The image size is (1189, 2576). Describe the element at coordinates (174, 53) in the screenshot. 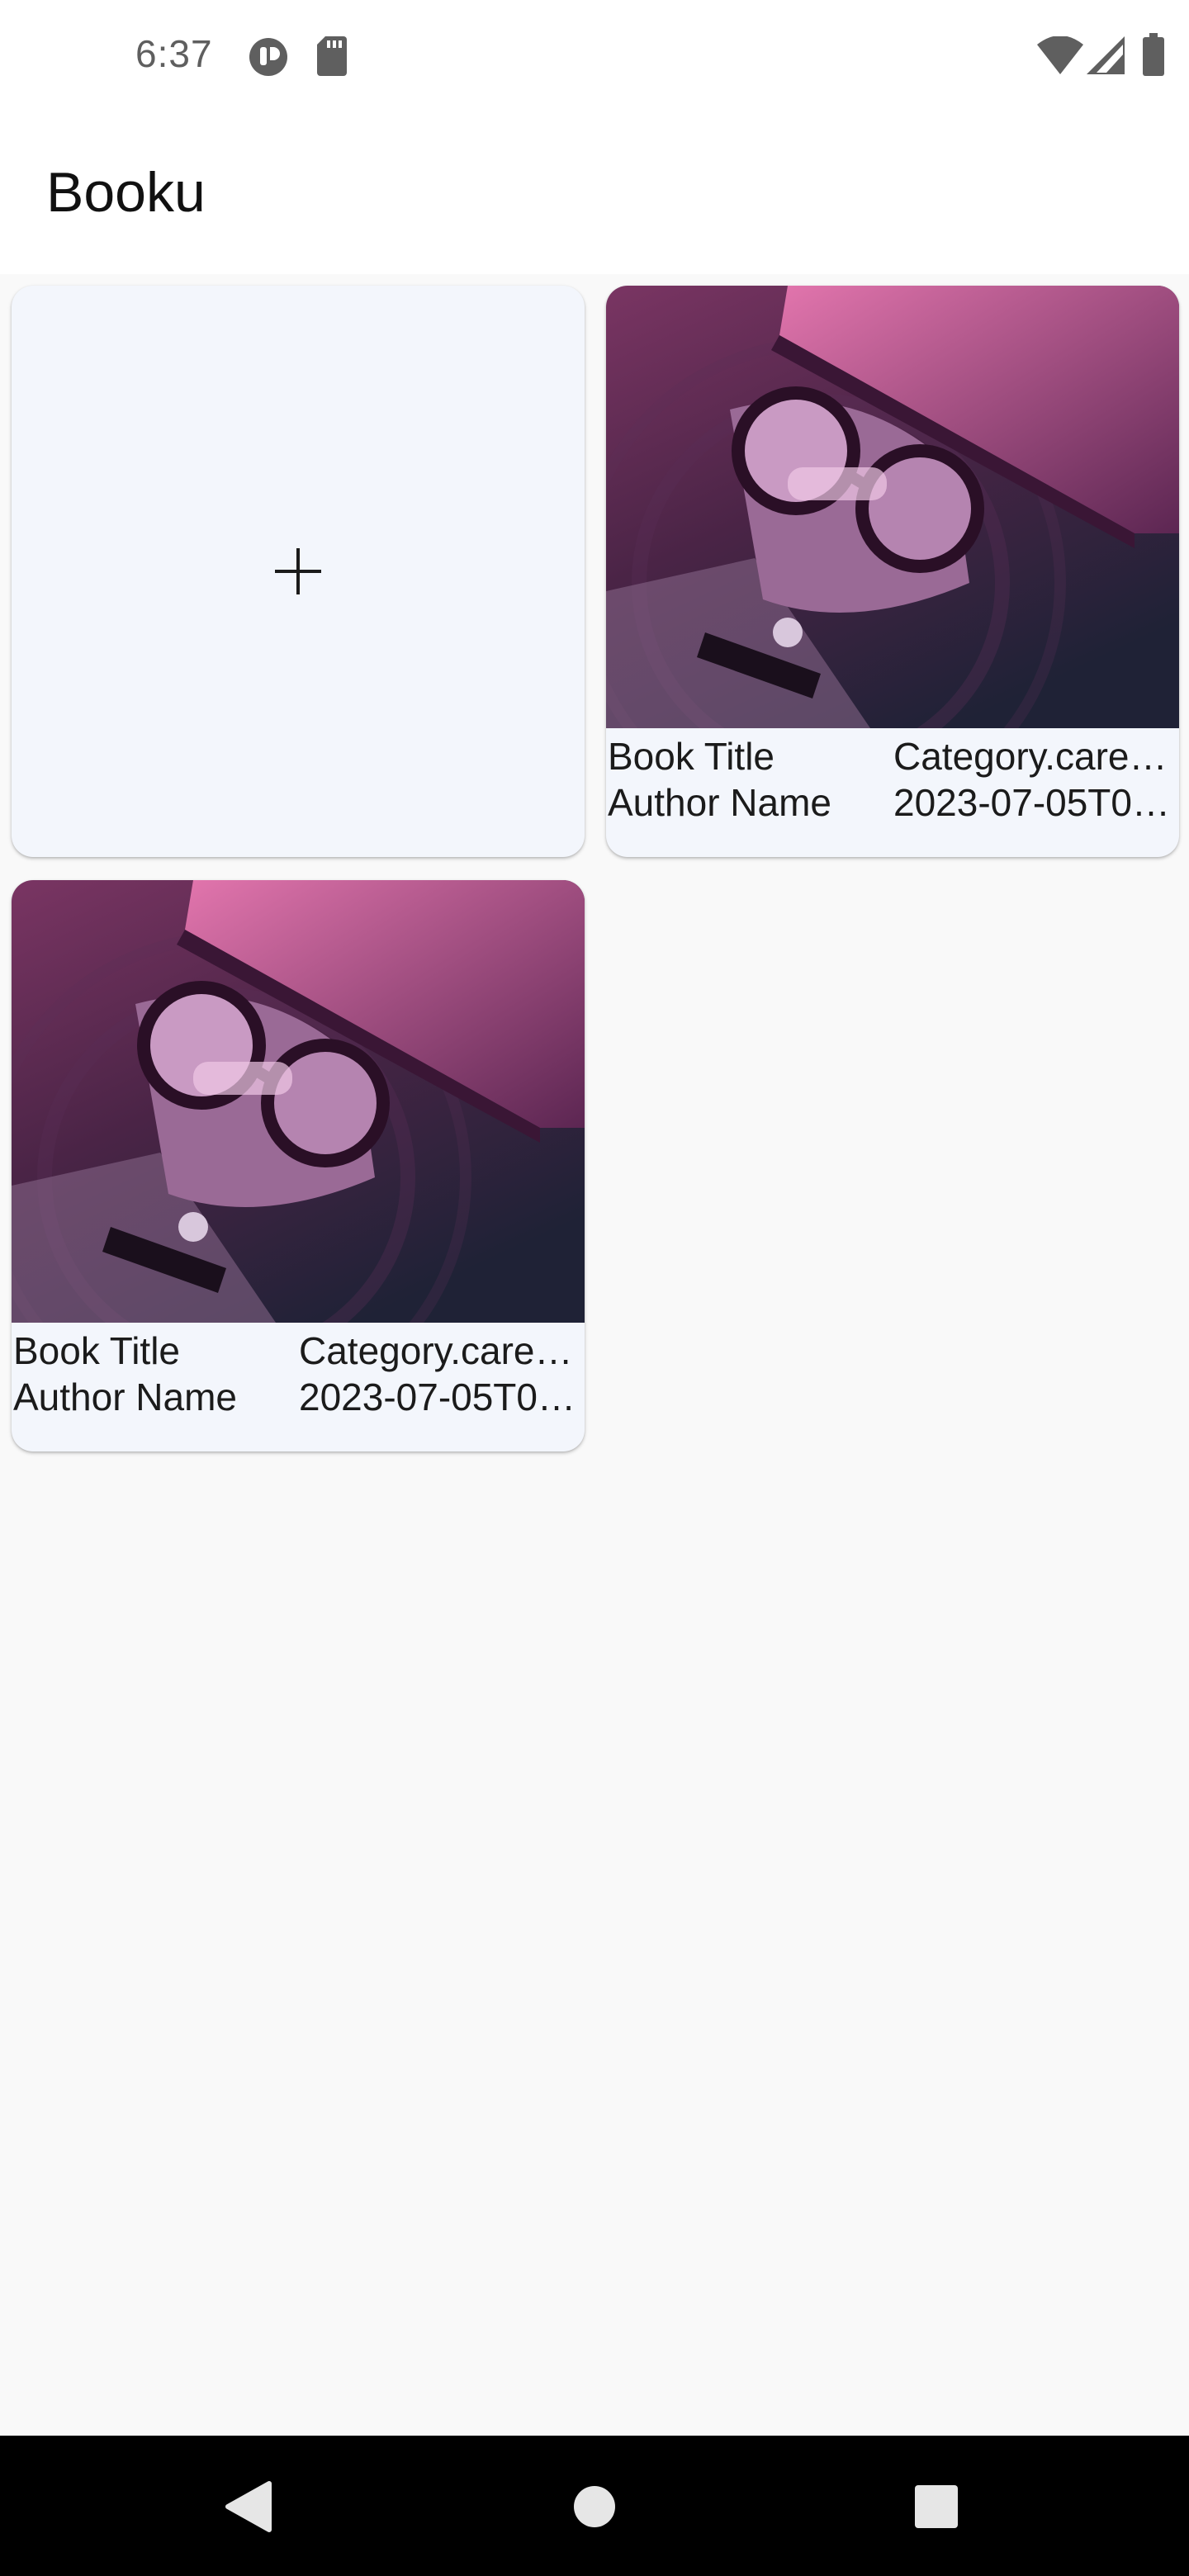

I see `status-time: 6:37` at that location.